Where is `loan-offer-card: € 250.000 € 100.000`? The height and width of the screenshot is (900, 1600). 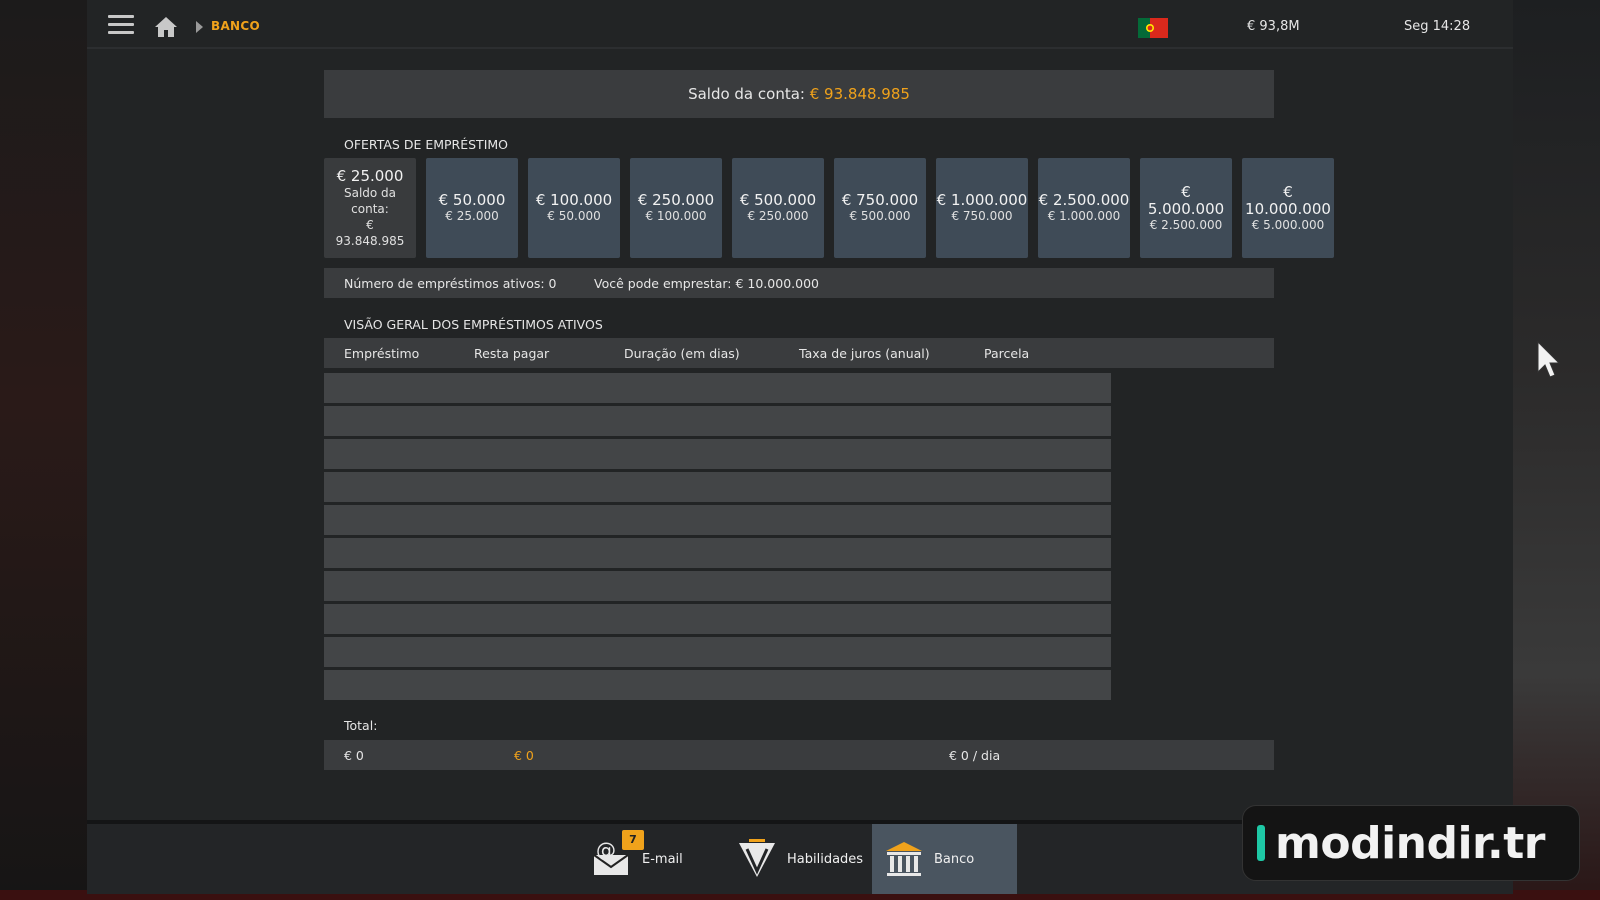
loan-offer-card: € 250.000 € 100.000 is located at coordinates (676, 208).